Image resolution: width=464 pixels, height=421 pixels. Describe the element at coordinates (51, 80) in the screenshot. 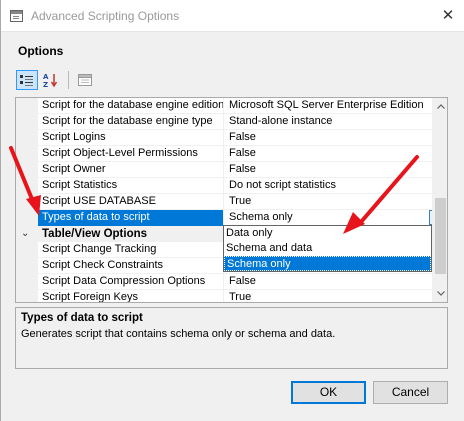

I see `alphabetical-sort-icon: A Z` at that location.